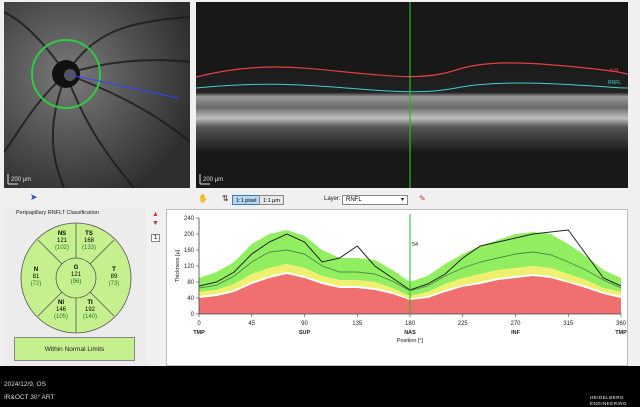  I want to click on region-label: SUP, so click(305, 333).